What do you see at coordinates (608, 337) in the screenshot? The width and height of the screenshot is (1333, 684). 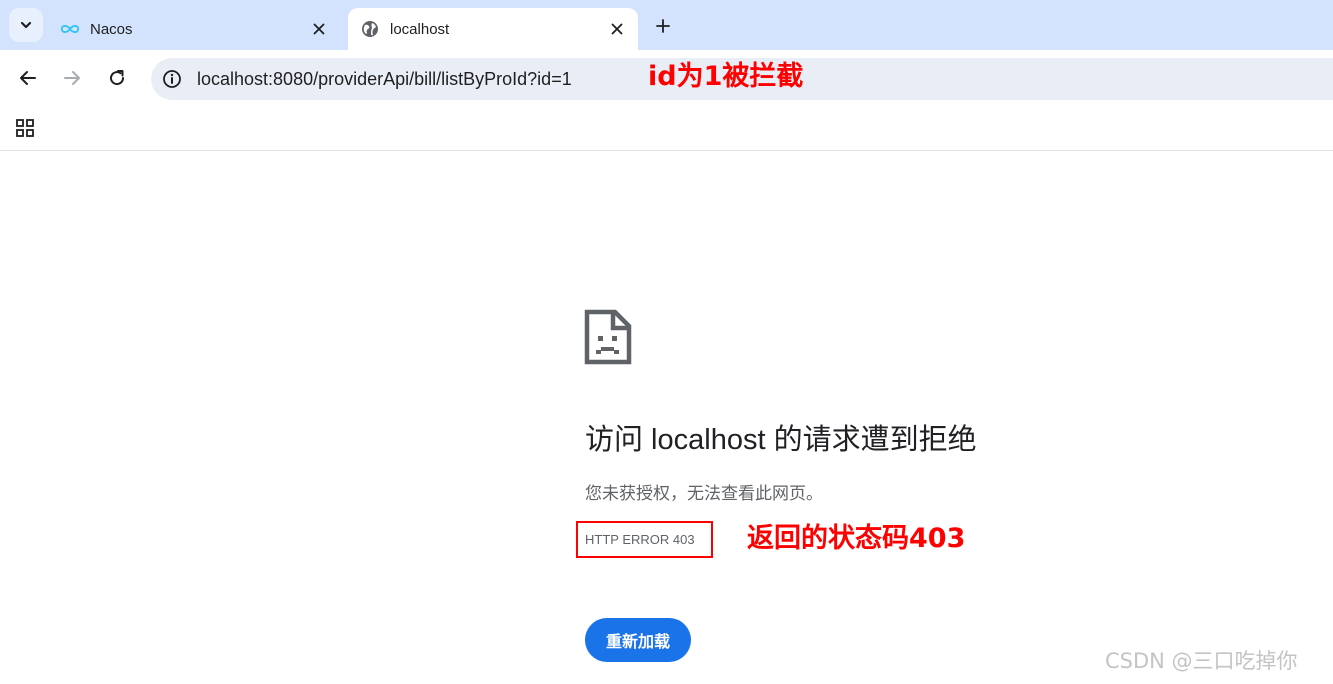 I see `sad-page-icon` at bounding box center [608, 337].